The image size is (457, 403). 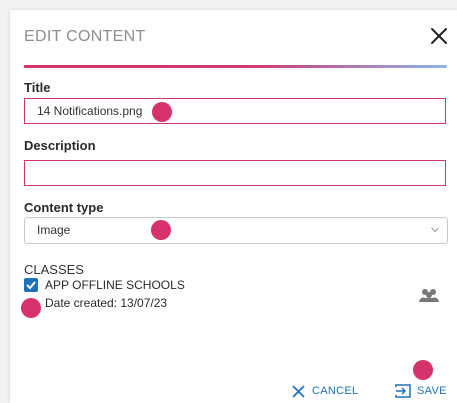 What do you see at coordinates (403, 391) in the screenshot?
I see `save-icon` at bounding box center [403, 391].